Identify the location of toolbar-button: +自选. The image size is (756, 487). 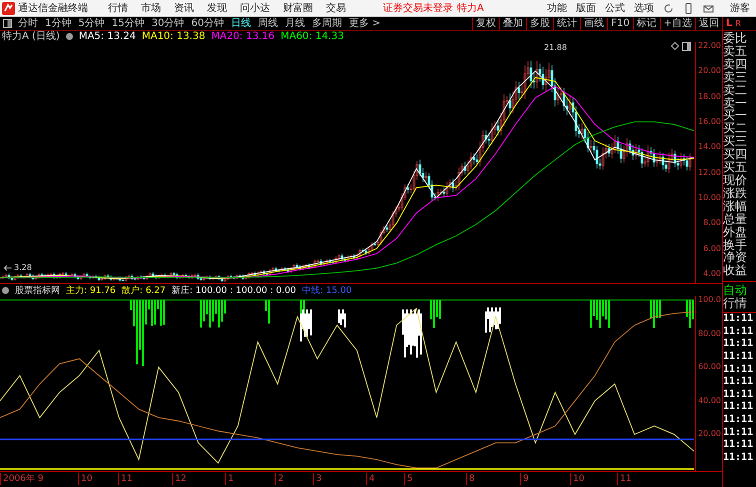
(677, 24).